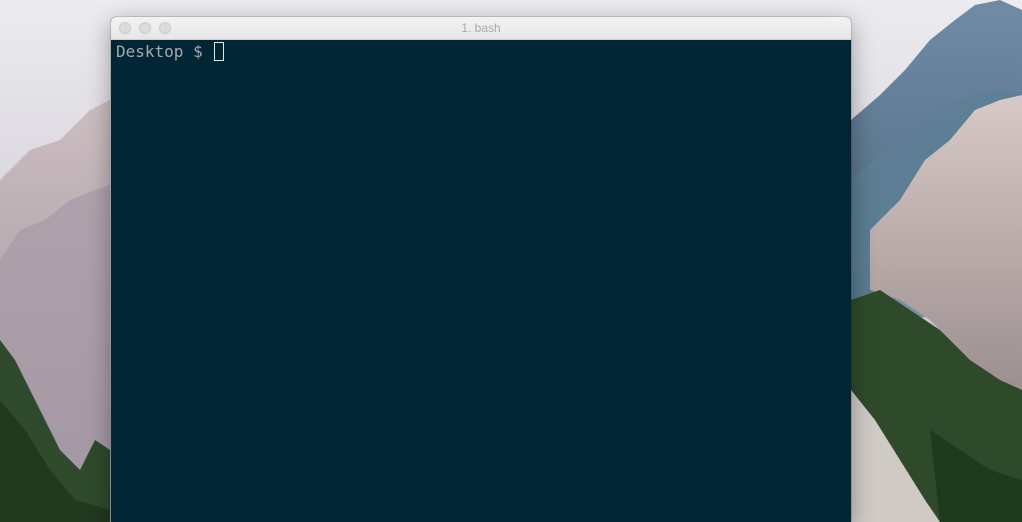 The width and height of the screenshot is (1022, 522). Describe the element at coordinates (219, 51) in the screenshot. I see `text-cursor` at that location.